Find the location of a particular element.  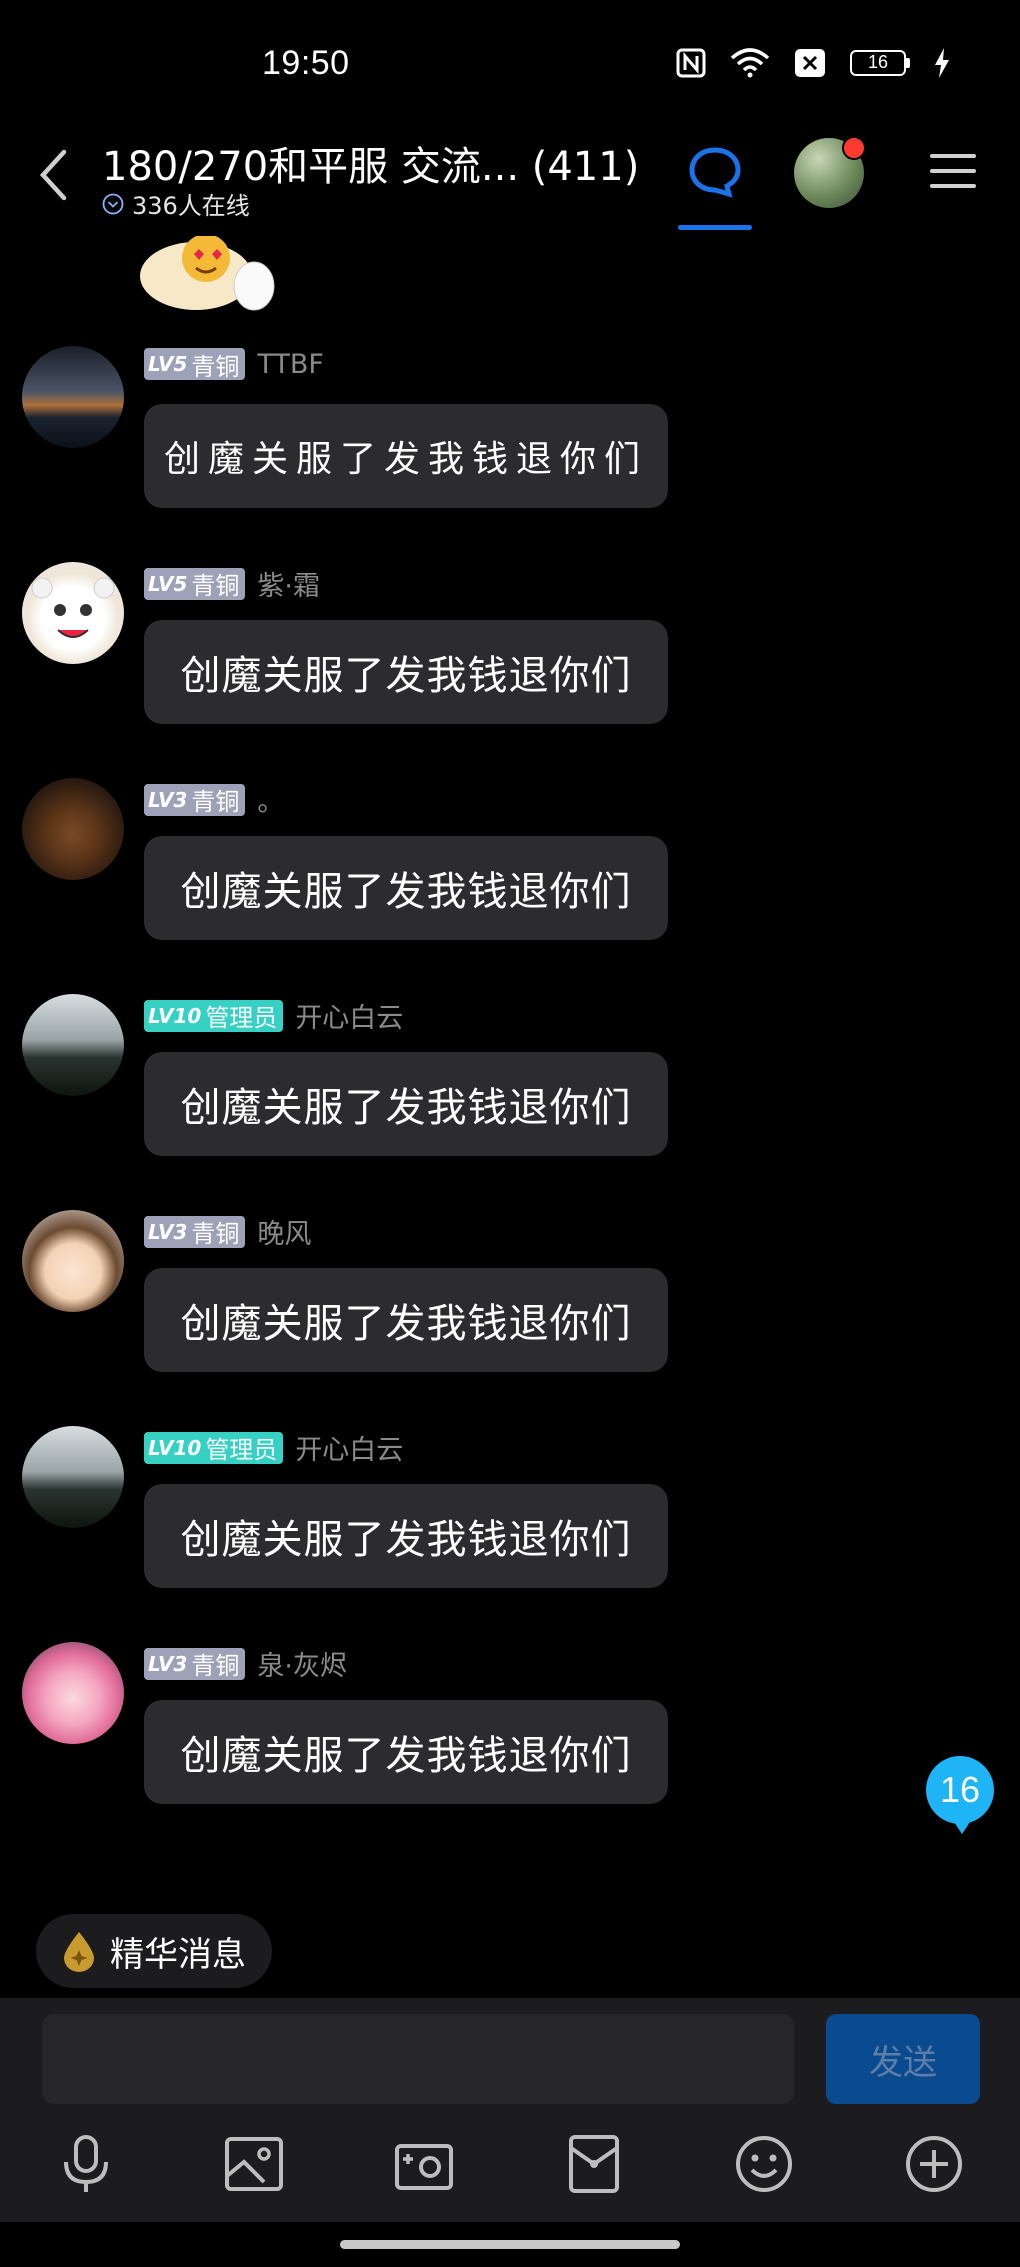

status-time: 19:50 is located at coordinates (306, 63).